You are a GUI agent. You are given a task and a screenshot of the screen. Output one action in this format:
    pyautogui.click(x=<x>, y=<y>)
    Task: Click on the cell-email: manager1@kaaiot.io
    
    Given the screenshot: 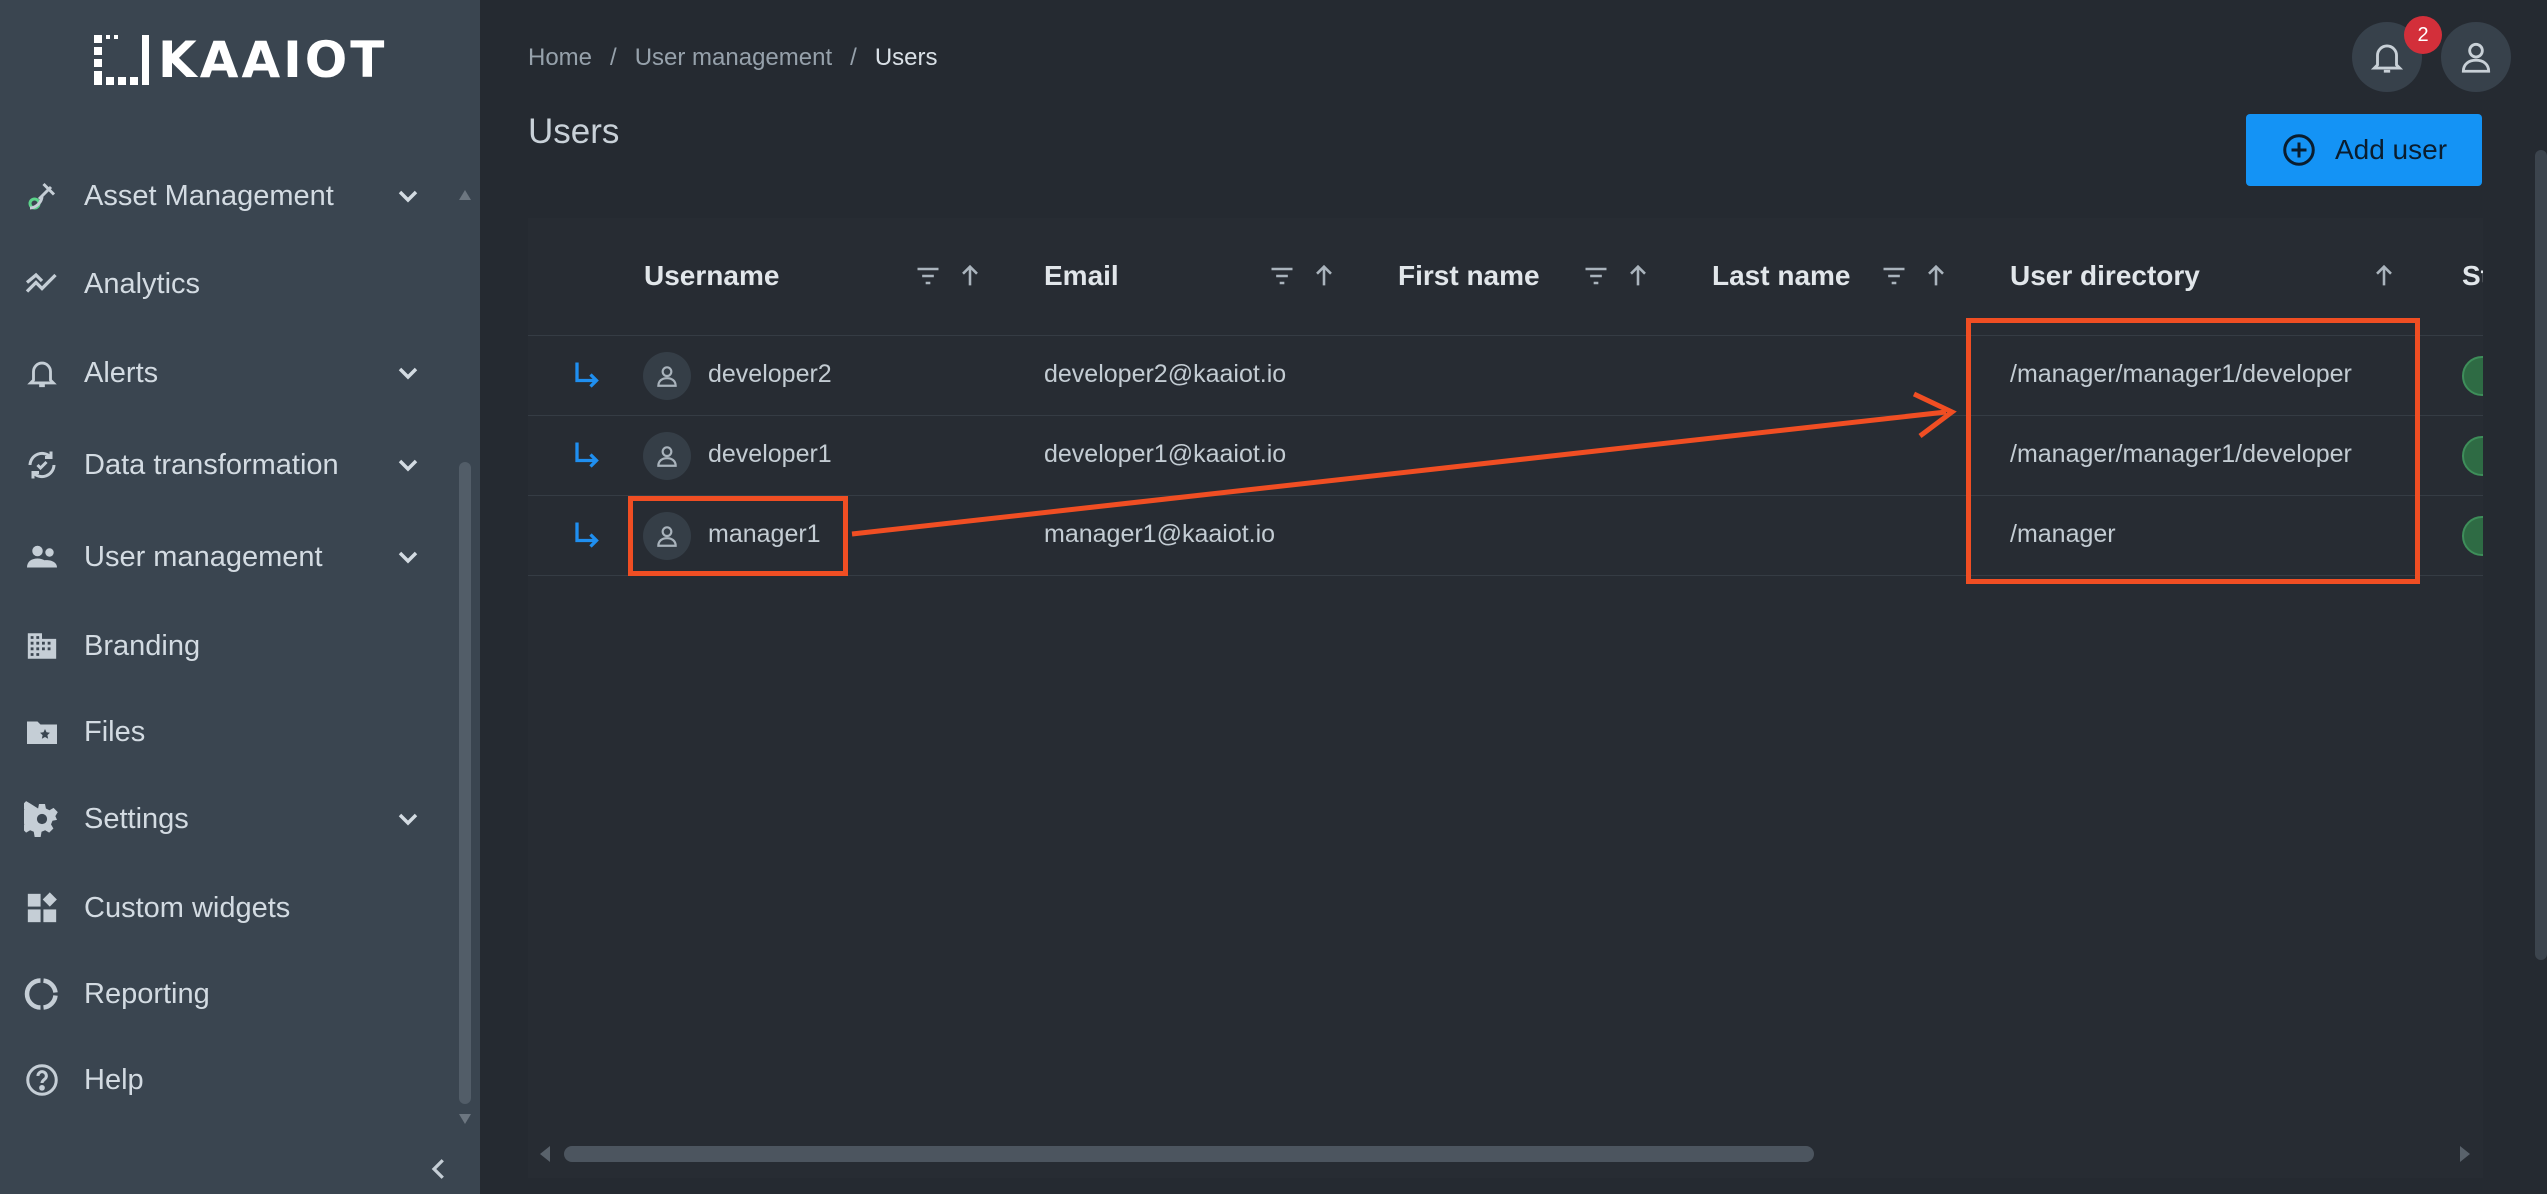 What is the action you would take?
    pyautogui.click(x=1160, y=534)
    